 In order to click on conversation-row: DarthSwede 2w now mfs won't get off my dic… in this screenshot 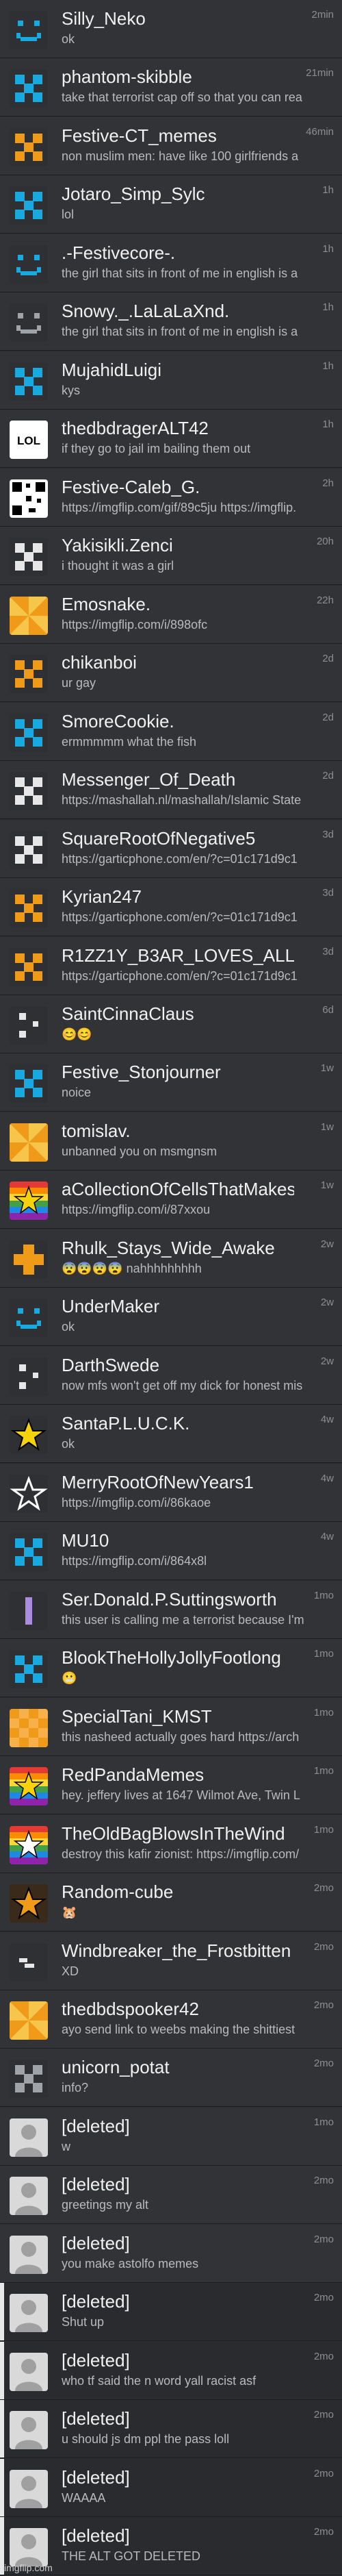, I will do `click(171, 1375)`.